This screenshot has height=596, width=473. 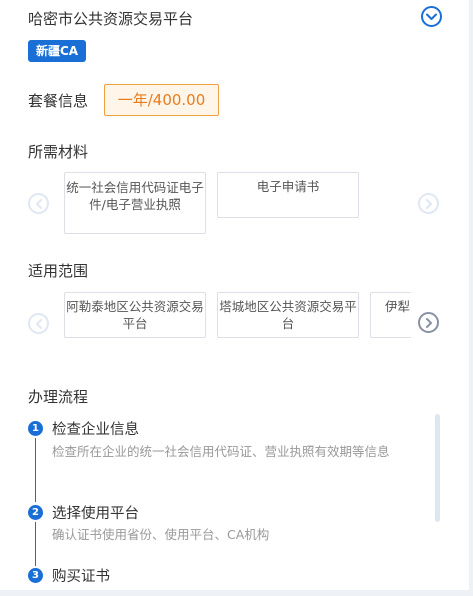 What do you see at coordinates (81, 577) in the screenshot?
I see `step-title: 购买证书` at bounding box center [81, 577].